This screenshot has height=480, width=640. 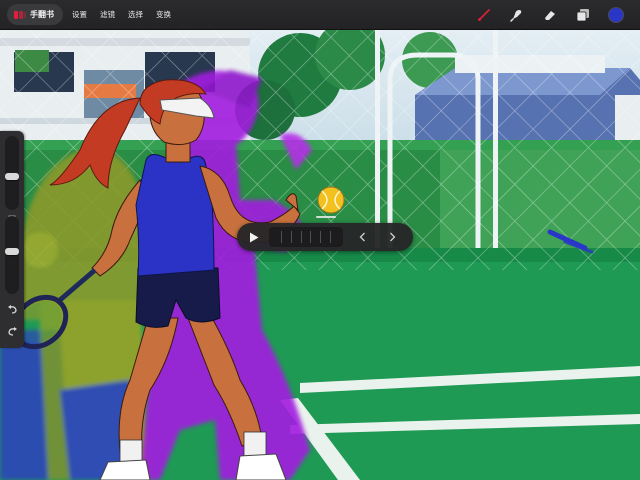 I want to click on smudge-tool, so click(x=517, y=15).